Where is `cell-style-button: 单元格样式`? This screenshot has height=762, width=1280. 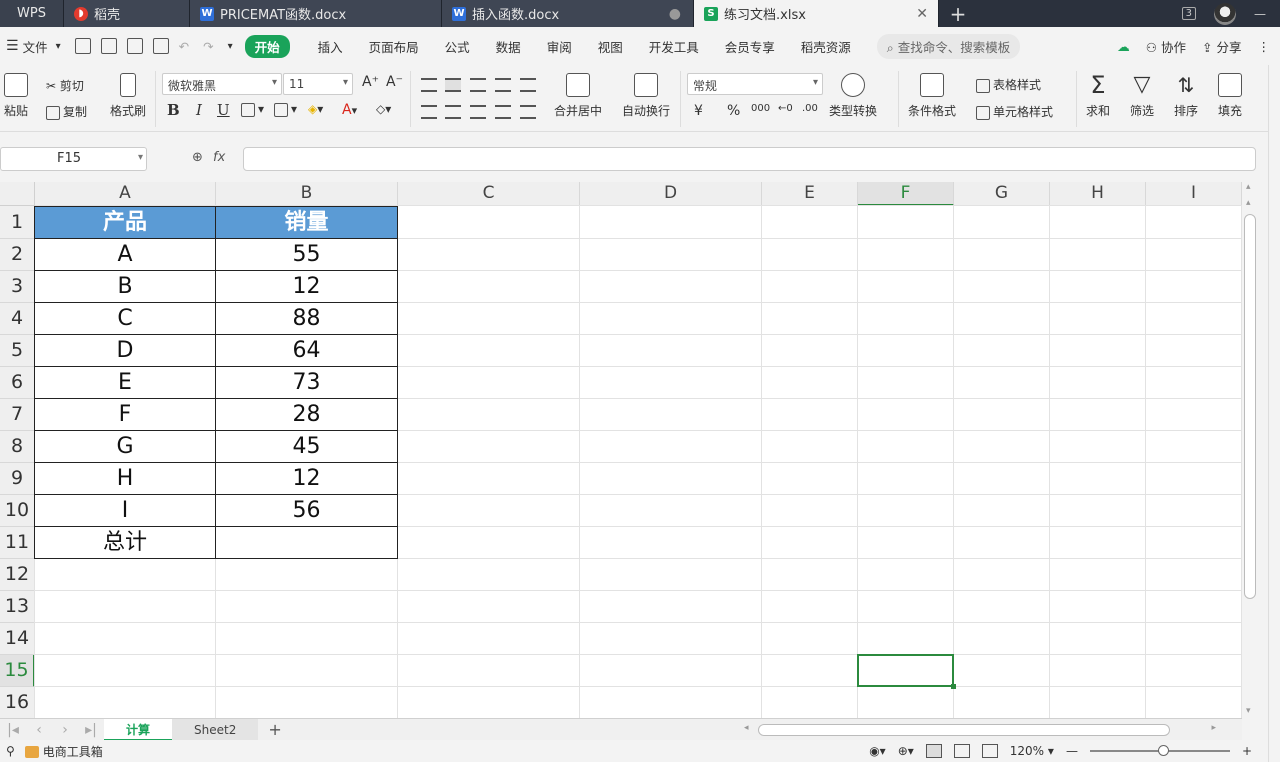 cell-style-button: 单元格样式 is located at coordinates (1014, 111).